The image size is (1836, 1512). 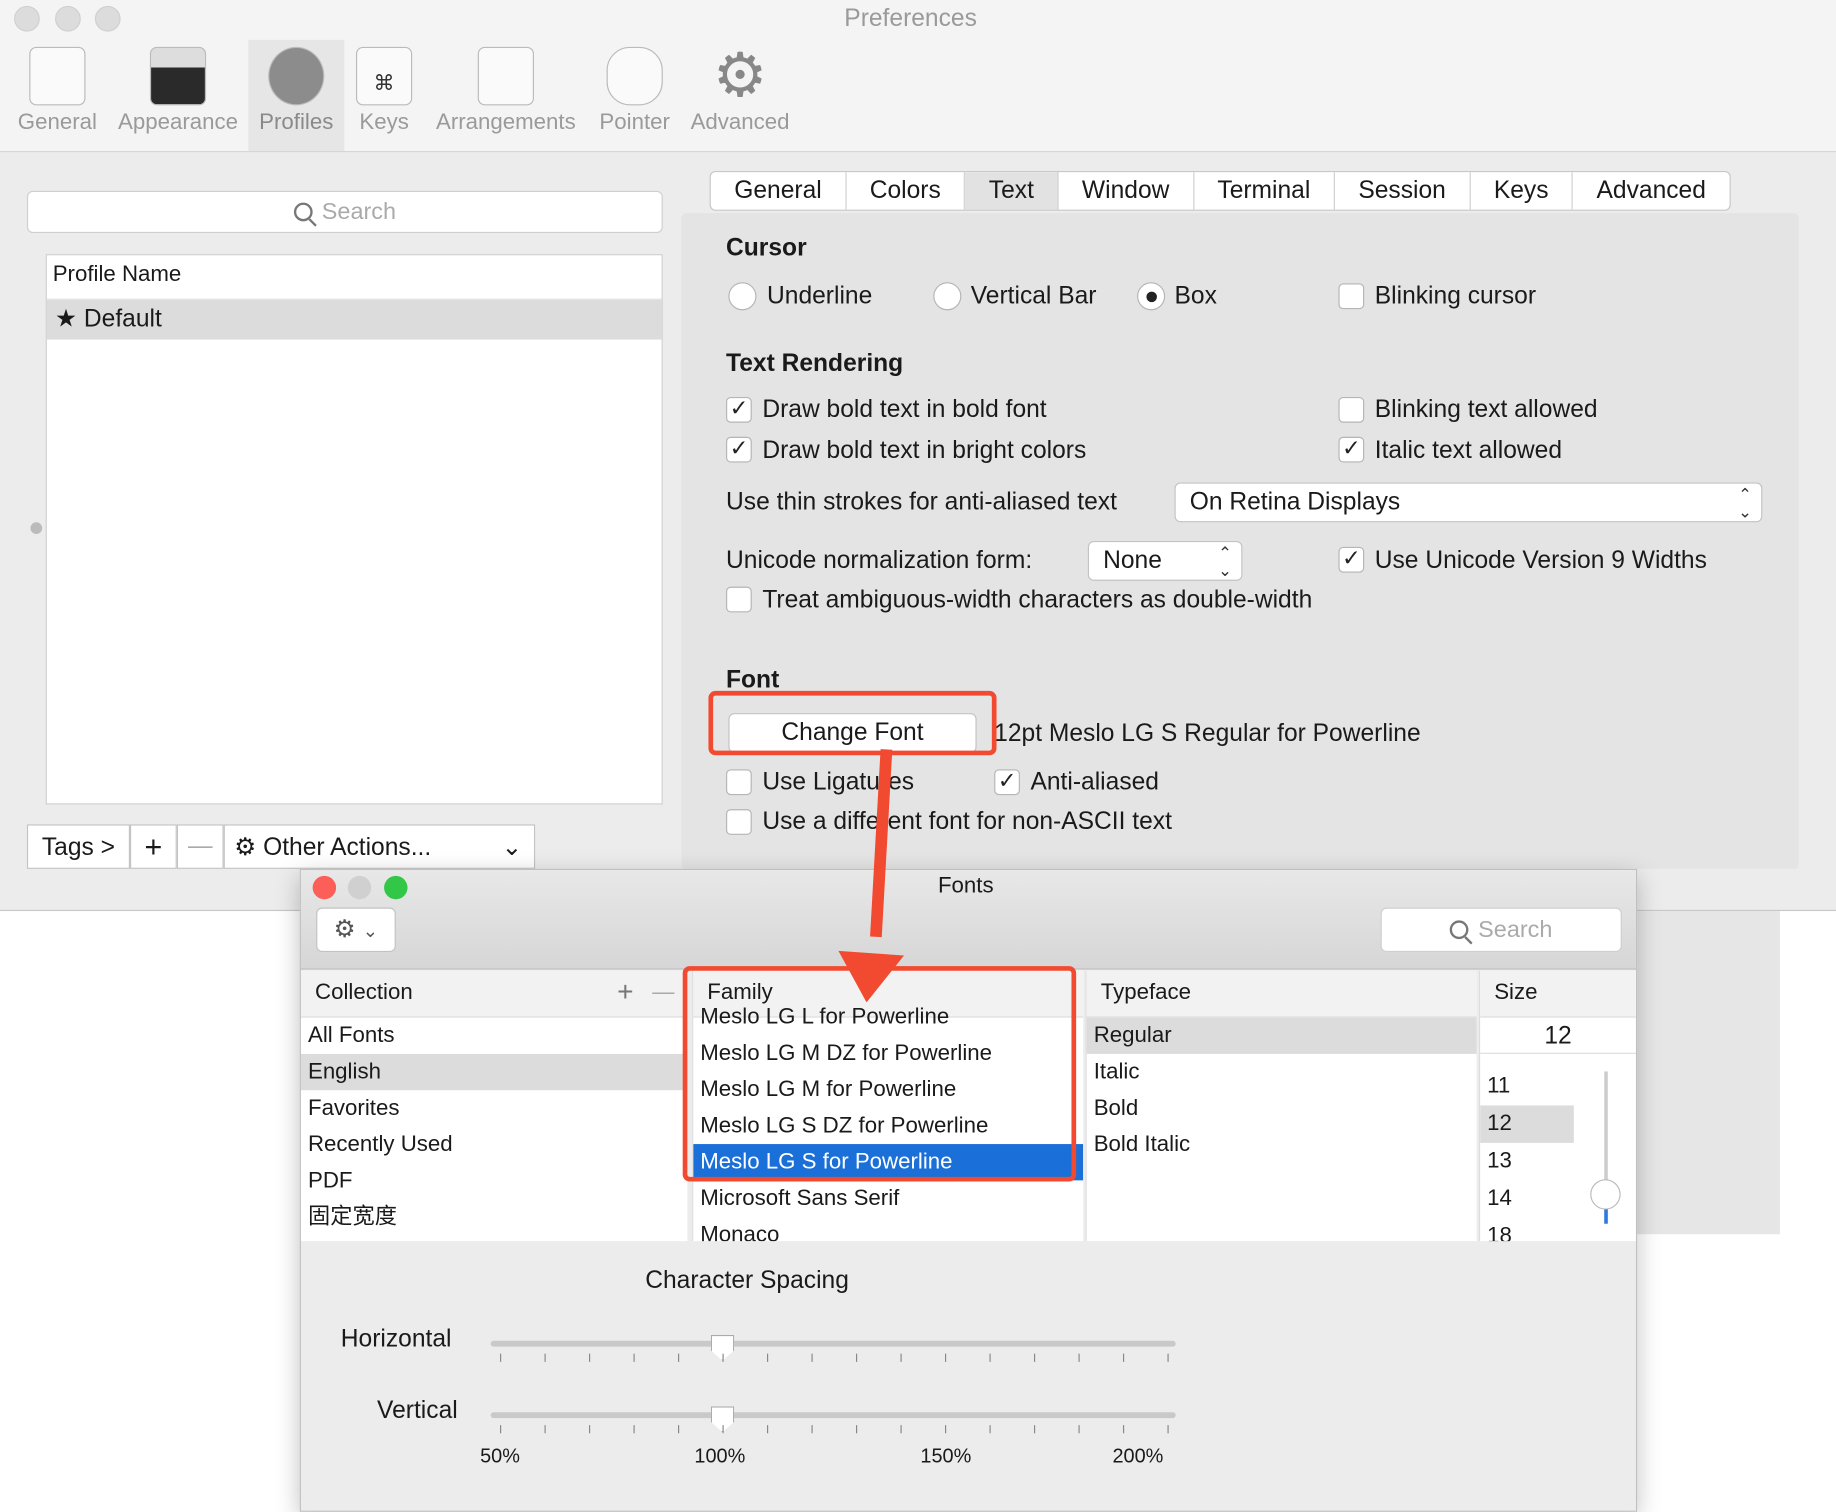 What do you see at coordinates (881, 843) in the screenshot?
I see `arrow-shaft` at bounding box center [881, 843].